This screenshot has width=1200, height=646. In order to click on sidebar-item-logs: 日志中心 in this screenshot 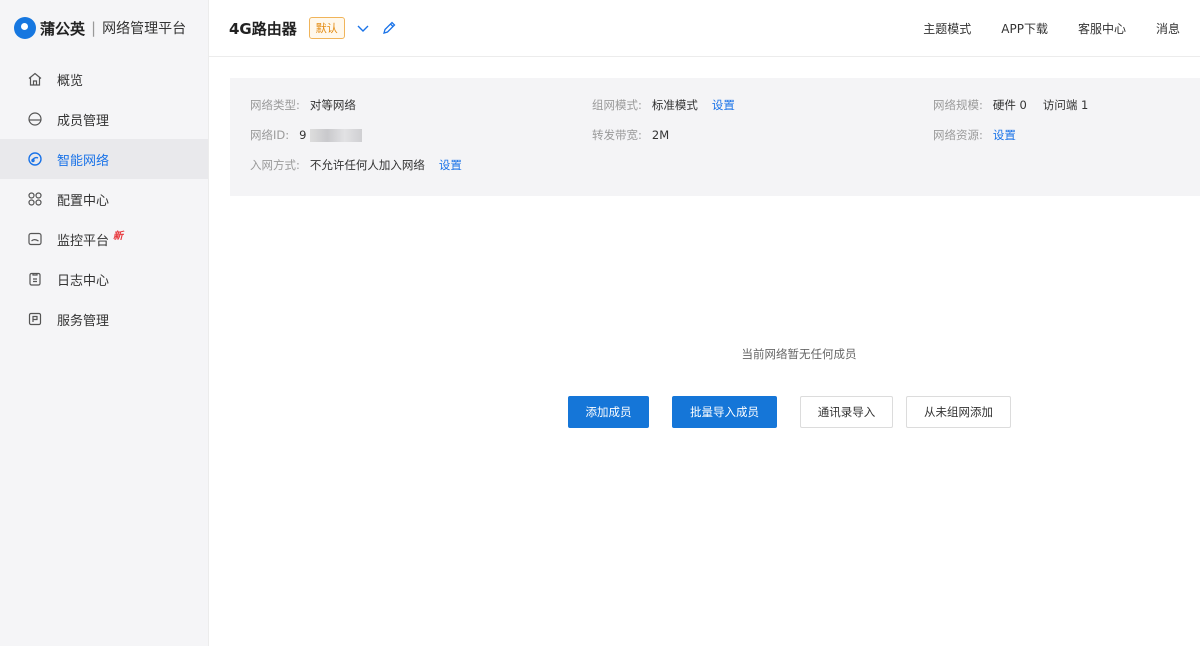, I will do `click(104, 279)`.